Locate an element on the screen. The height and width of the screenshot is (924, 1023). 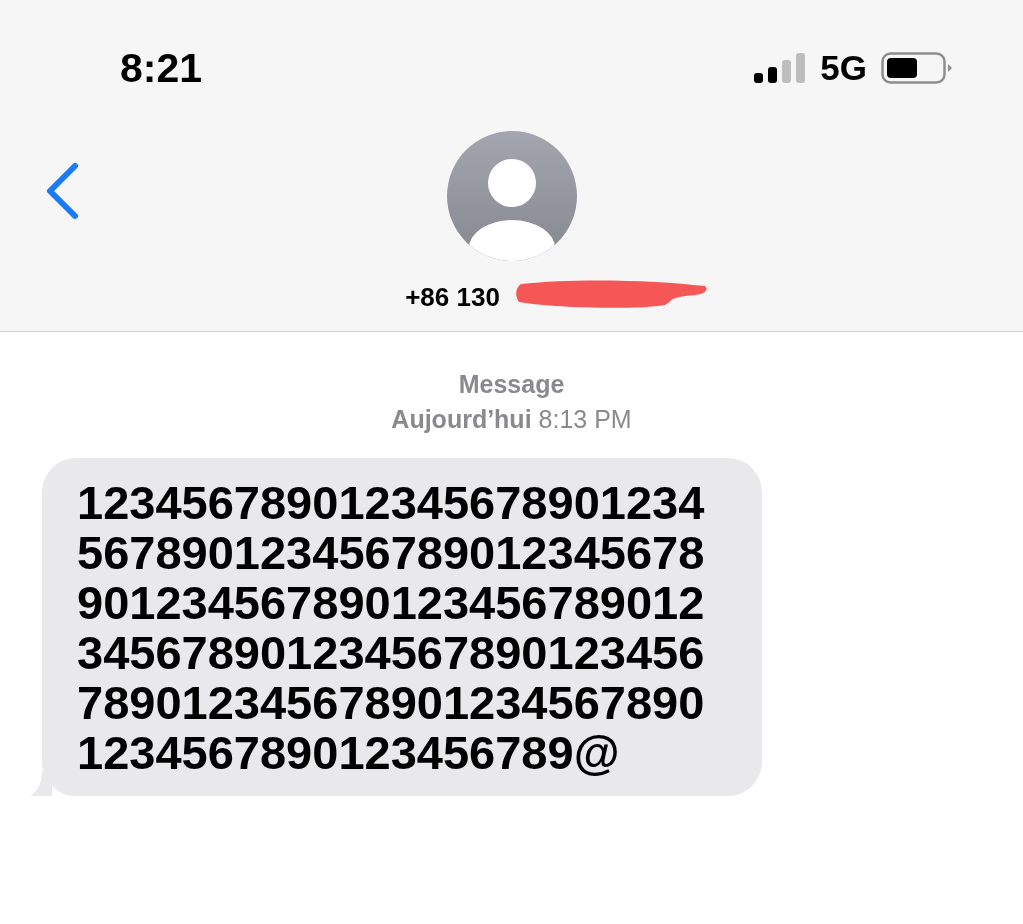
network-label: 5G is located at coordinates (843, 68).